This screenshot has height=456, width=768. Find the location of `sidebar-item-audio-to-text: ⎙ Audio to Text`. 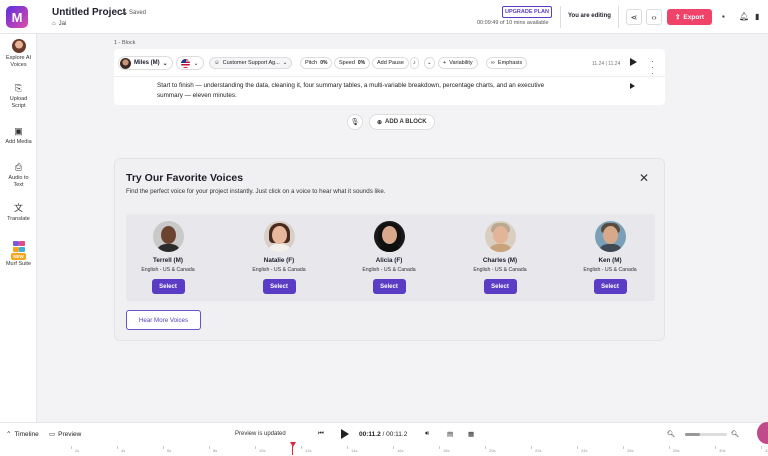

sidebar-item-audio-to-text: ⎙ Audio to Text is located at coordinates (18, 175).